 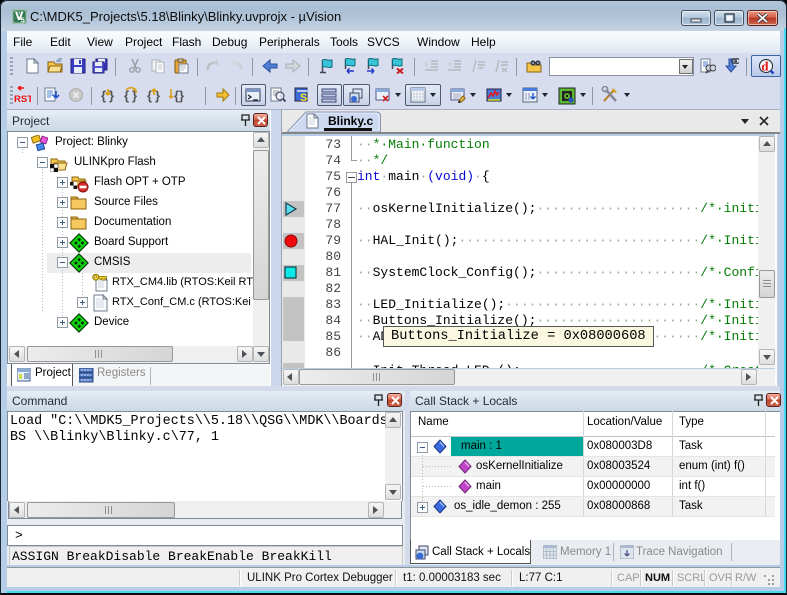 What do you see at coordinates (22, 99) in the screenshot?
I see `svg-text: RST` at bounding box center [22, 99].